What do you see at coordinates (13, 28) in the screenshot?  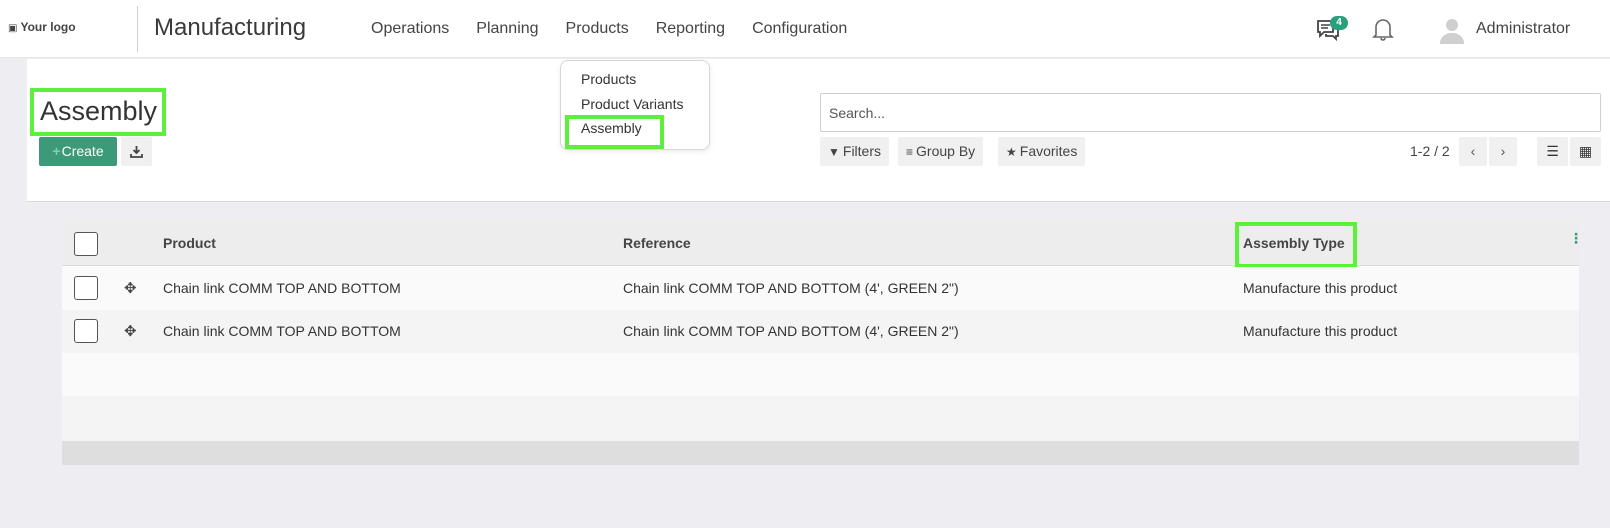 I see `camera-icon: ▣` at bounding box center [13, 28].